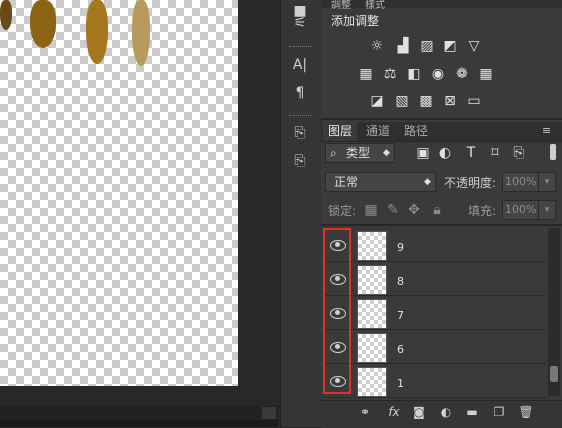 This screenshot has height=428, width=562. I want to click on fill-input: 100%, so click(521, 210).